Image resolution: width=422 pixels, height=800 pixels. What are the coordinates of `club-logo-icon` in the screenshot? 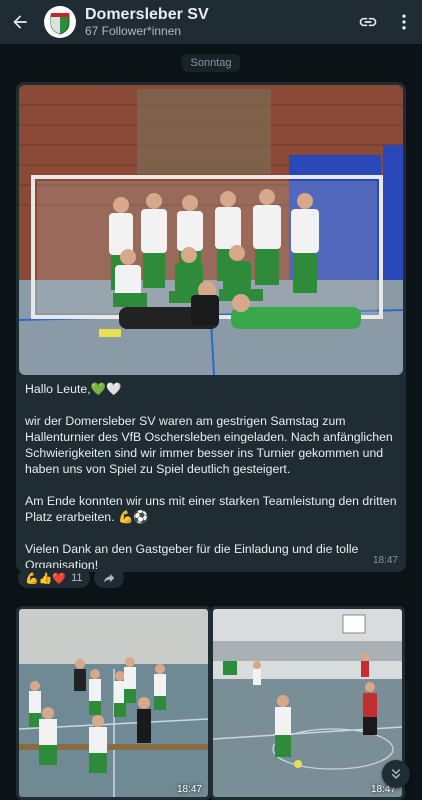 It's located at (60, 22).